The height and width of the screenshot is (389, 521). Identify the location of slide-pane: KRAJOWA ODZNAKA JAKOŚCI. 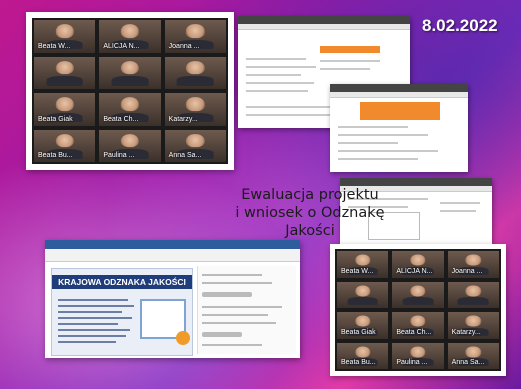
(122, 312).